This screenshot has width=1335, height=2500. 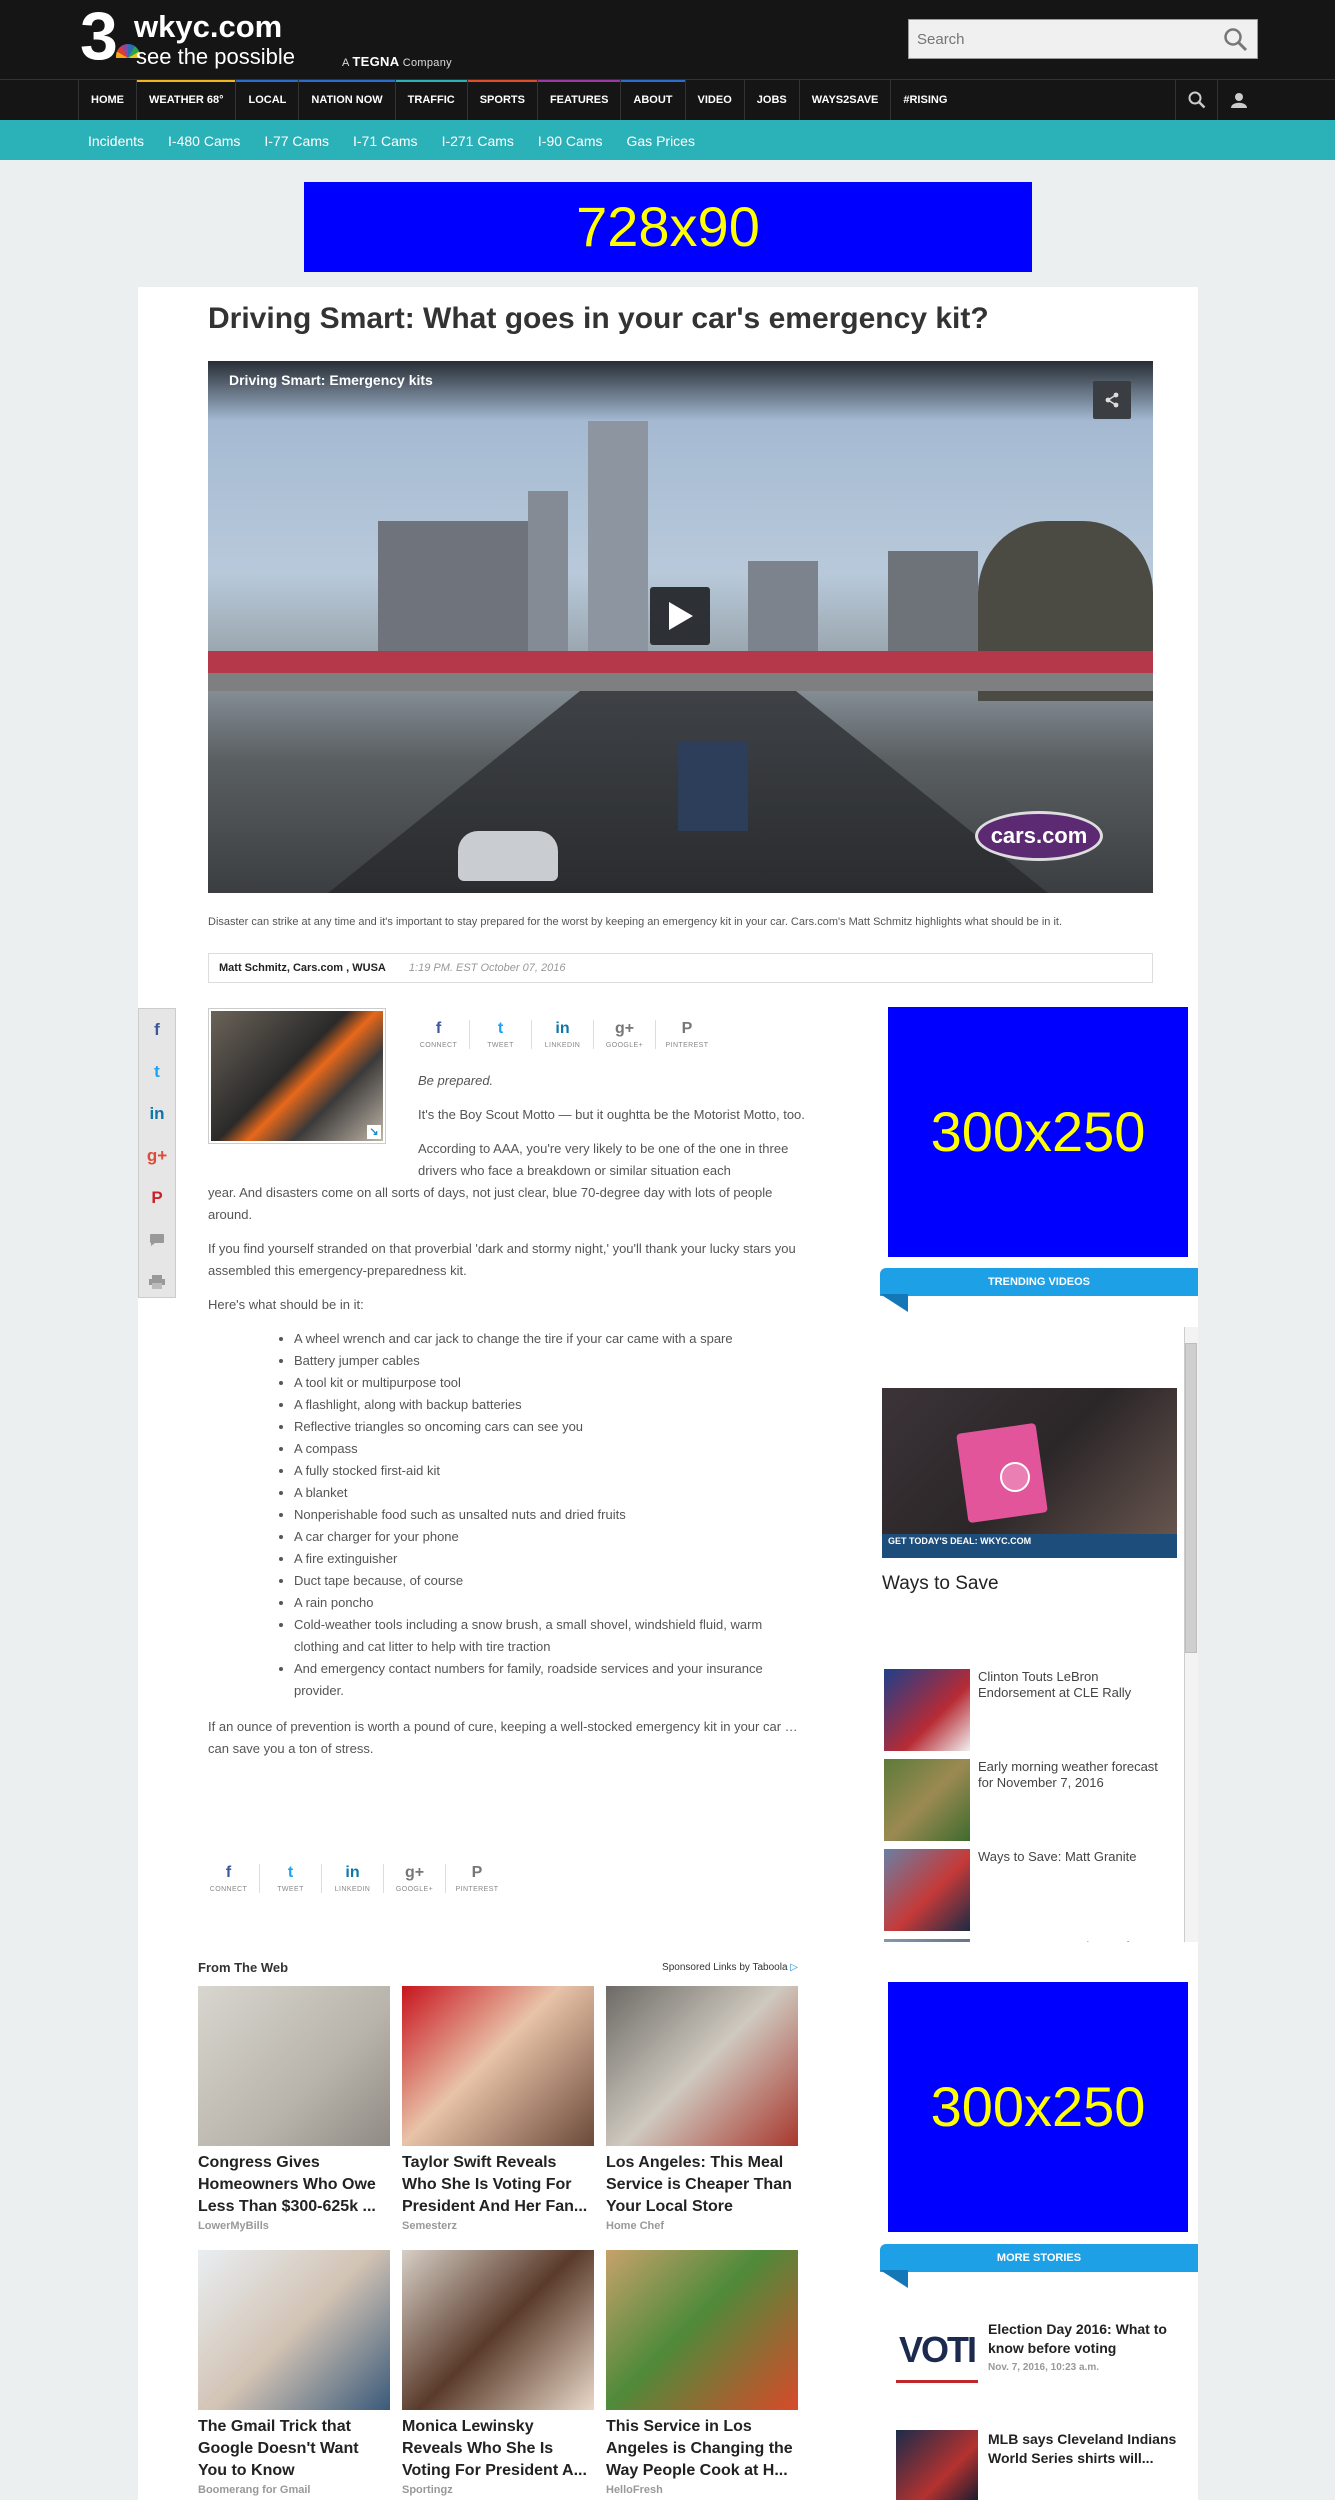 I want to click on video-title: Driving Smart: Emergency kits, so click(x=331, y=380).